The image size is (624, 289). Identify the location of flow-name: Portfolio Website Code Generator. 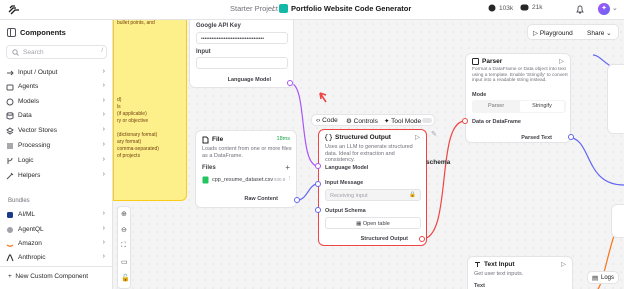
(351, 8).